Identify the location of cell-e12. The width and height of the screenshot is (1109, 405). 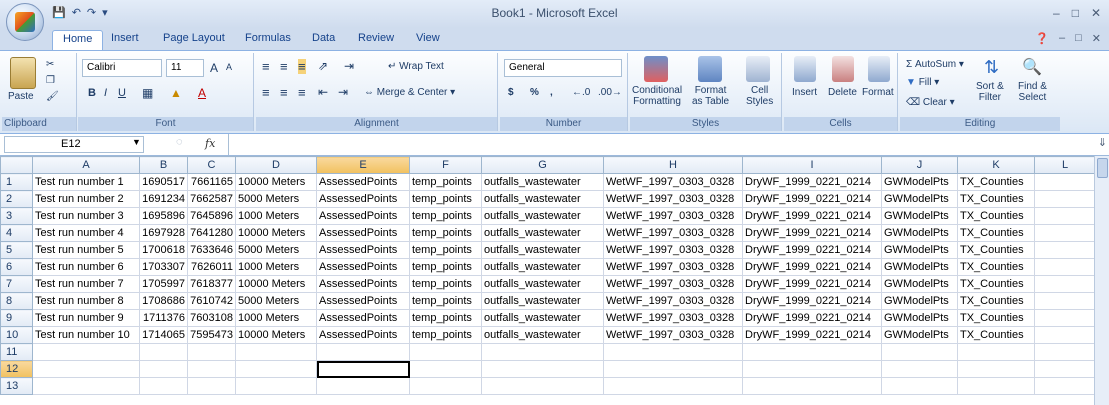
(363, 369).